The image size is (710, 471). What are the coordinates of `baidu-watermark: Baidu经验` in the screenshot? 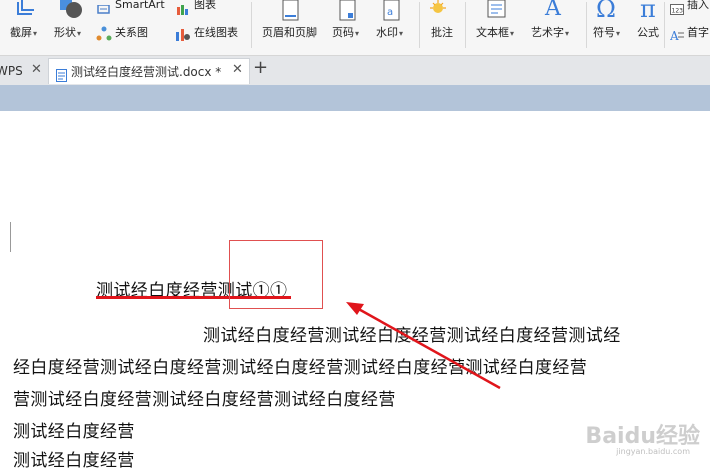 It's located at (642, 436).